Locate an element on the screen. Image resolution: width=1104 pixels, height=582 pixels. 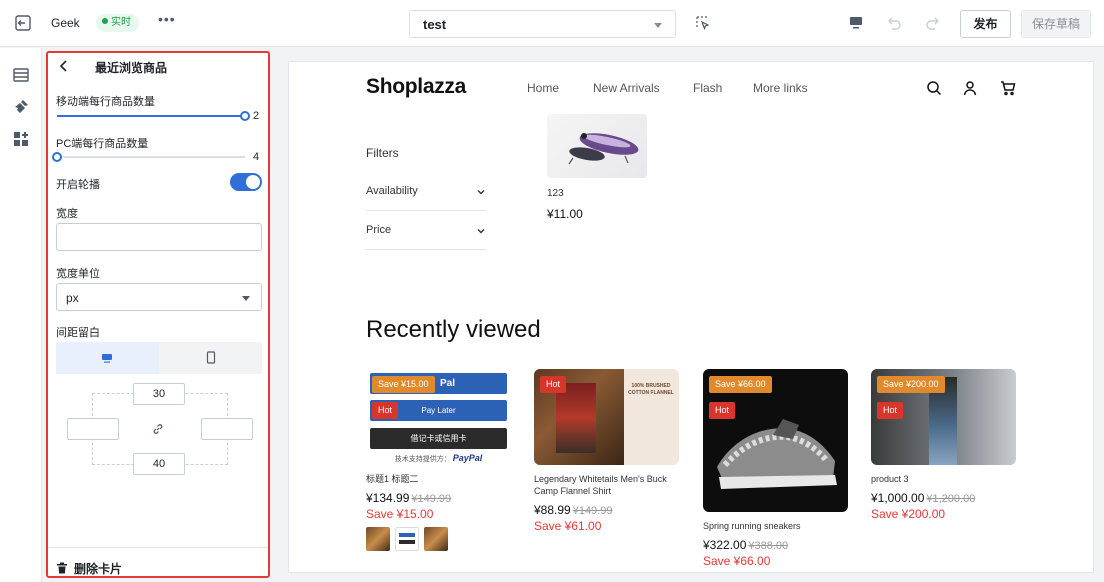
mobile-icon is located at coordinates (211, 357).